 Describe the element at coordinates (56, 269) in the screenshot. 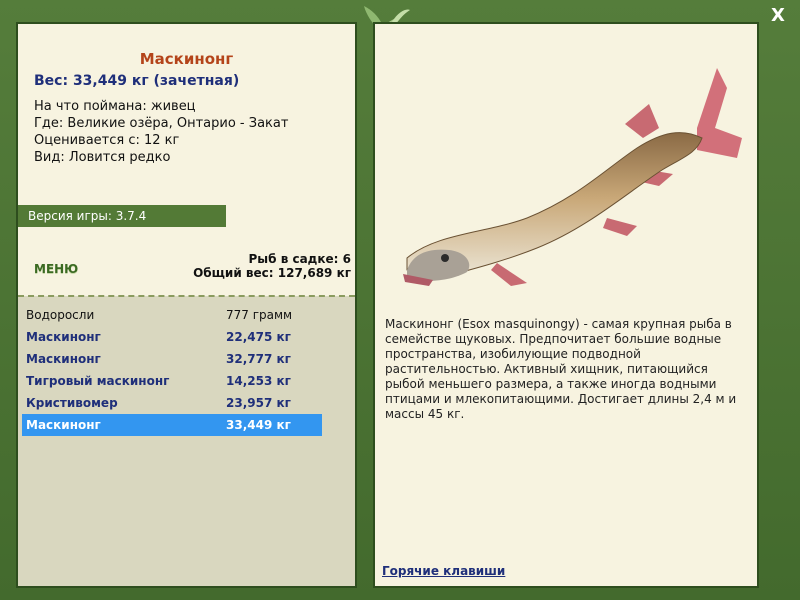

I see `menu-button: МЕНЮ` at that location.